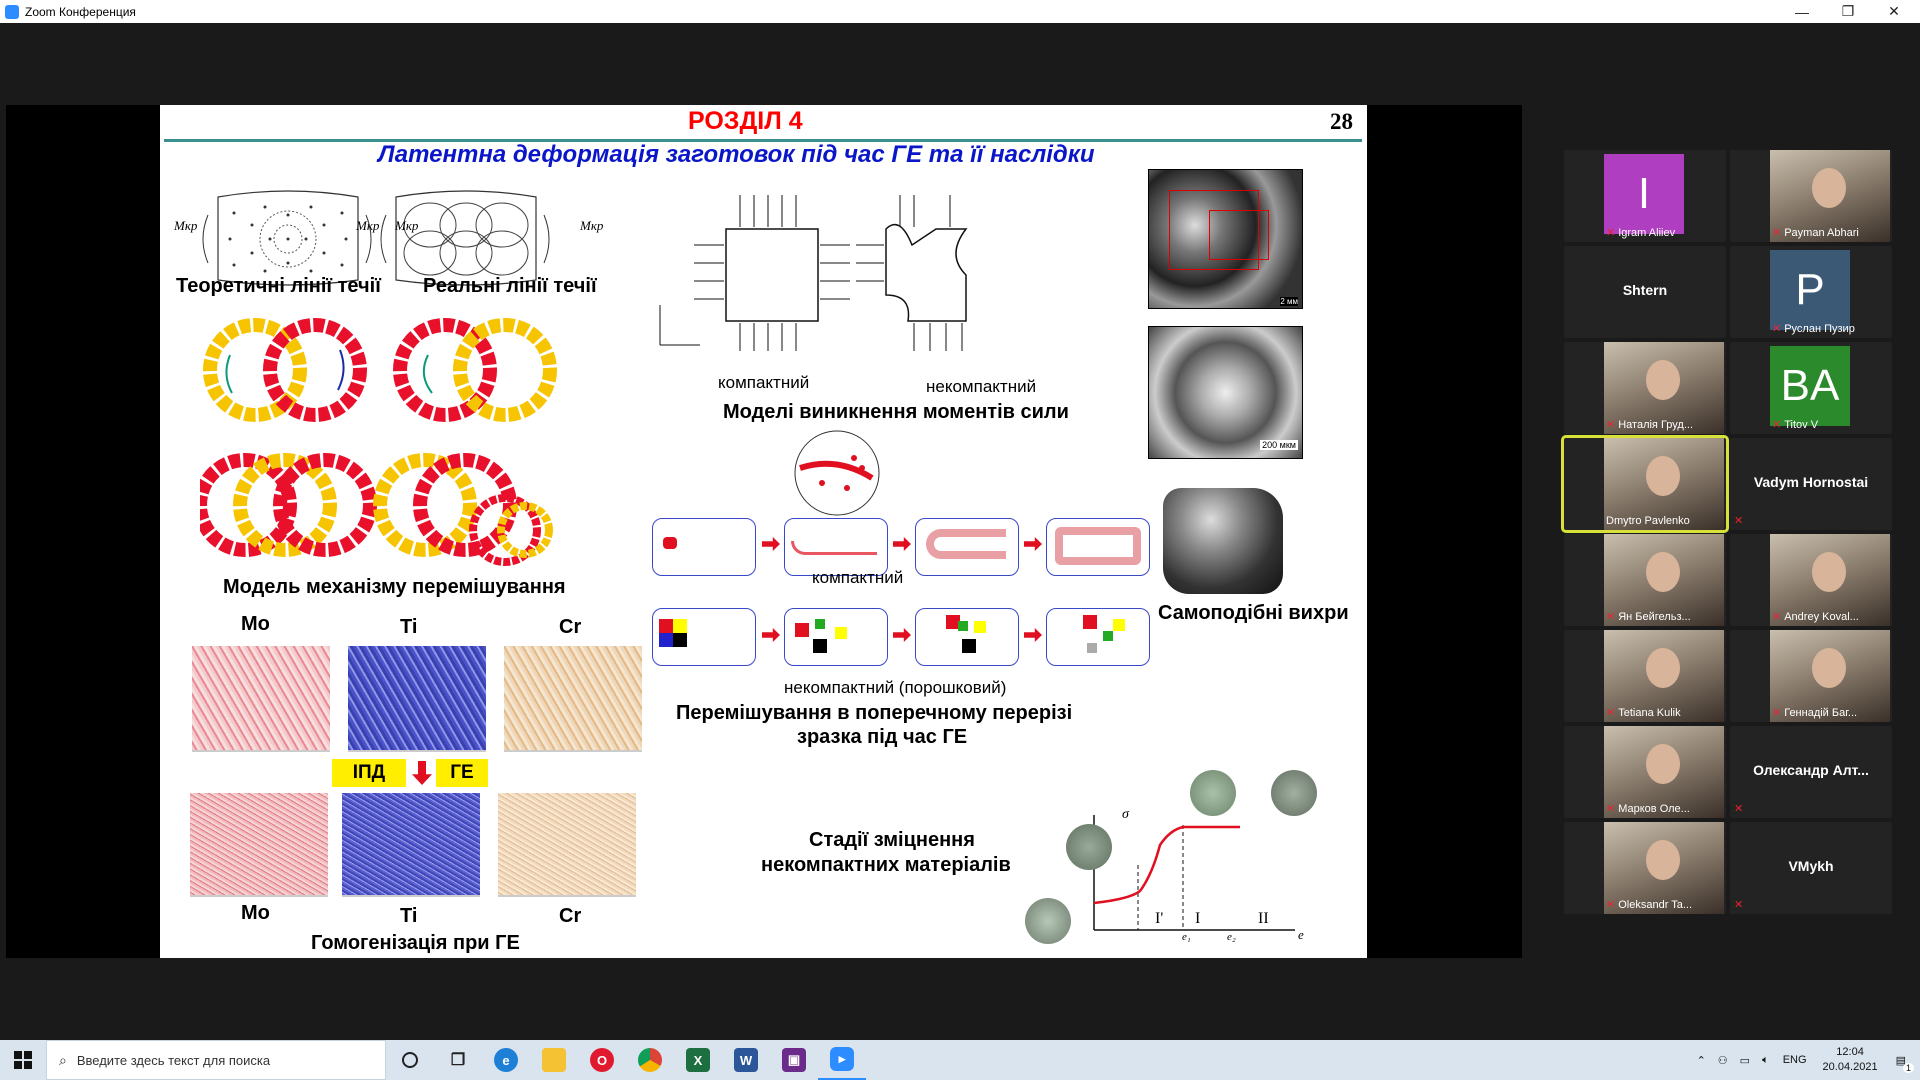 The width and height of the screenshot is (1920, 1080). What do you see at coordinates (63, 1059) in the screenshot?
I see `search-icon: ⌕` at bounding box center [63, 1059].